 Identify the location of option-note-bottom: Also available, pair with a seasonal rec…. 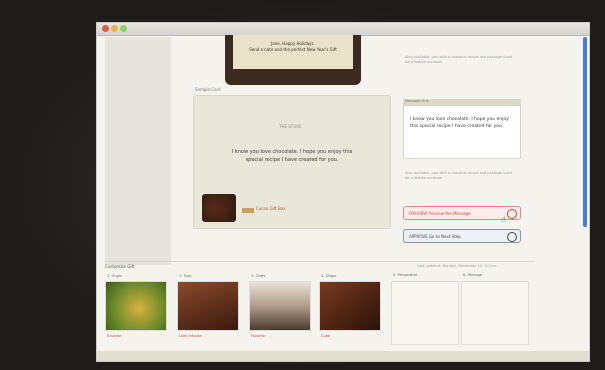
(459, 175).